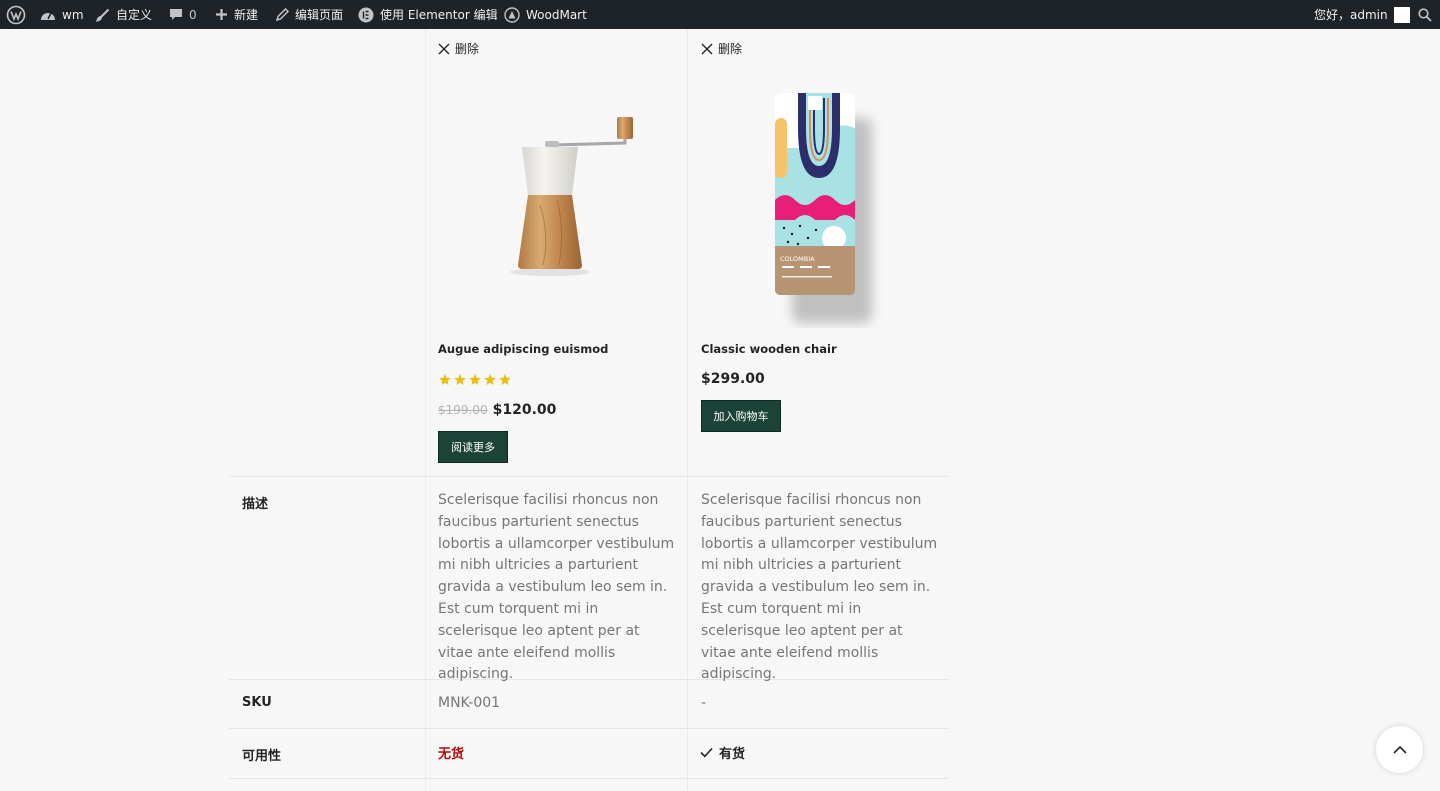 This screenshot has height=791, width=1440. What do you see at coordinates (732, 754) in the screenshot?
I see `in-stock-label: 有货` at bounding box center [732, 754].